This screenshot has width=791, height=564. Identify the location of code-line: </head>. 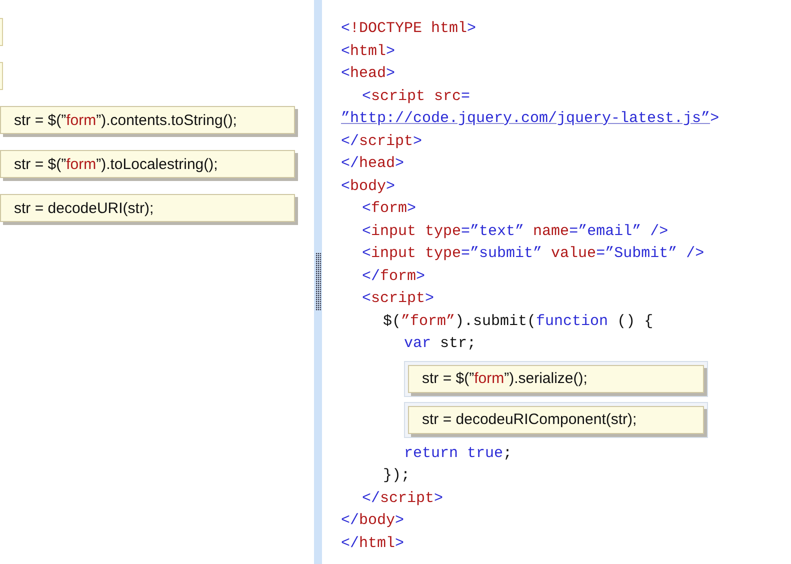
(372, 164).